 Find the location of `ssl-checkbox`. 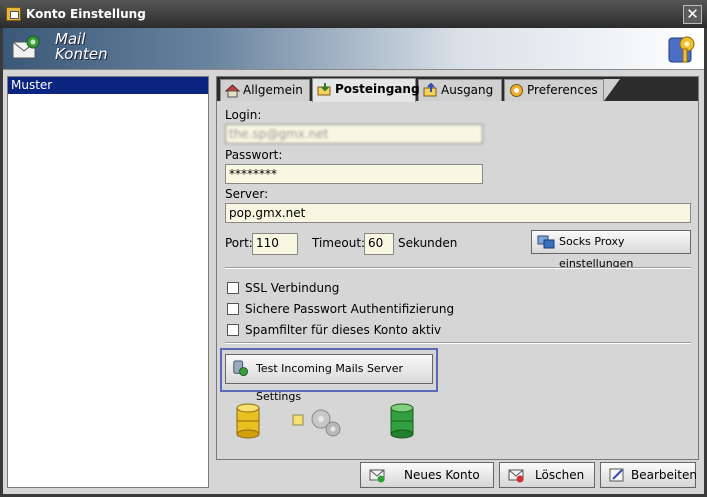

ssl-checkbox is located at coordinates (233, 288).